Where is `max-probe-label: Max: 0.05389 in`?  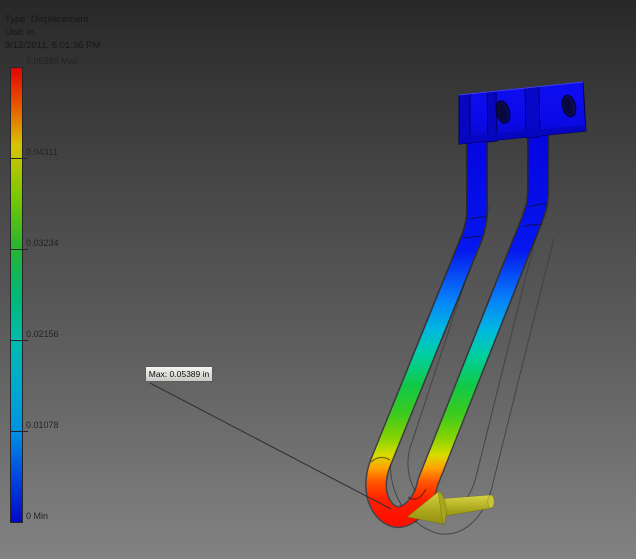
max-probe-label: Max: 0.05389 in is located at coordinates (179, 374).